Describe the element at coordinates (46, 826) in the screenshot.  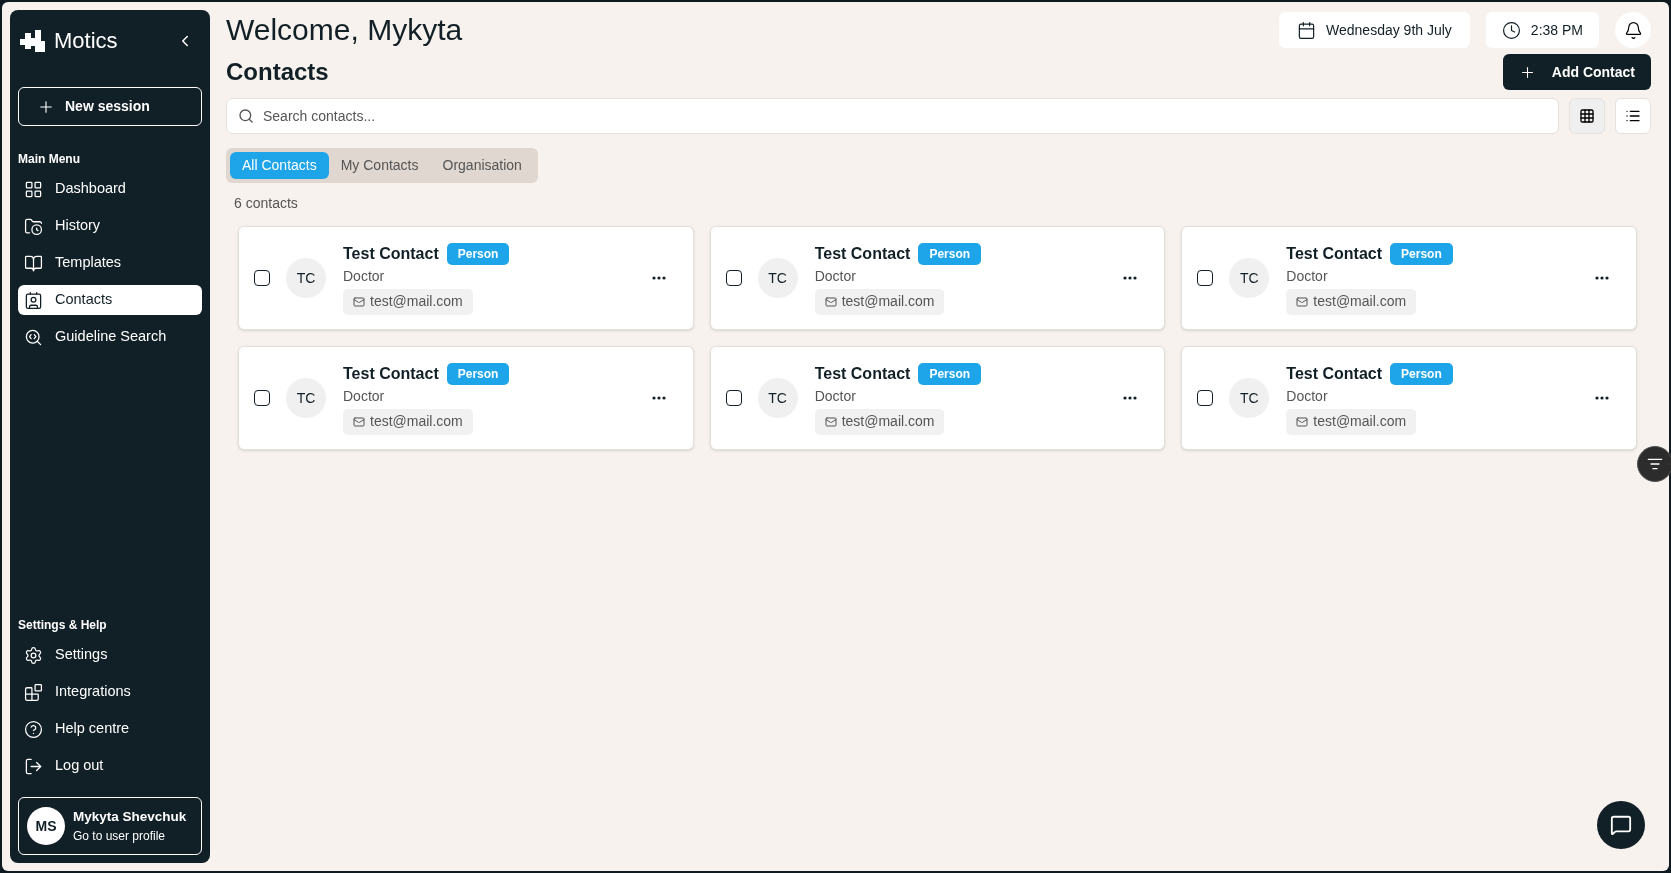
I see `user-avatar: MS` at that location.